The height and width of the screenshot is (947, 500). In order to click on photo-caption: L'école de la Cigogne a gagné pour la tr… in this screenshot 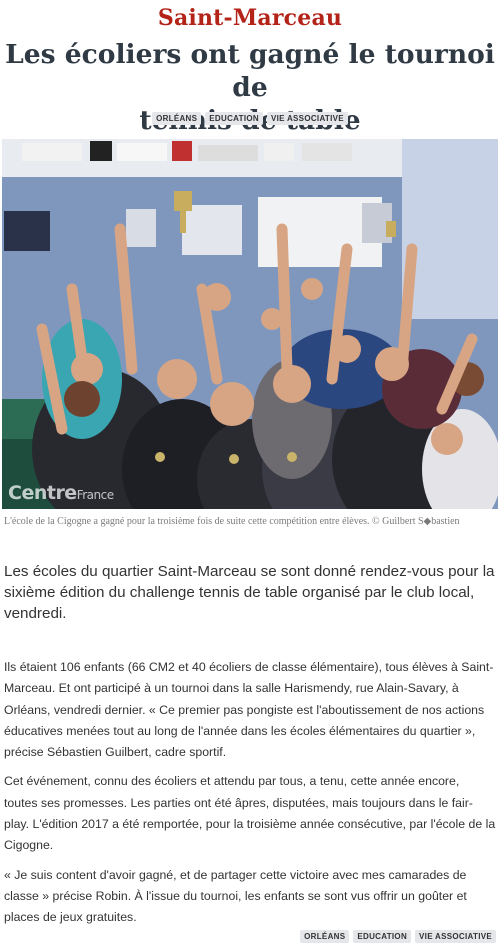, I will do `click(232, 521)`.